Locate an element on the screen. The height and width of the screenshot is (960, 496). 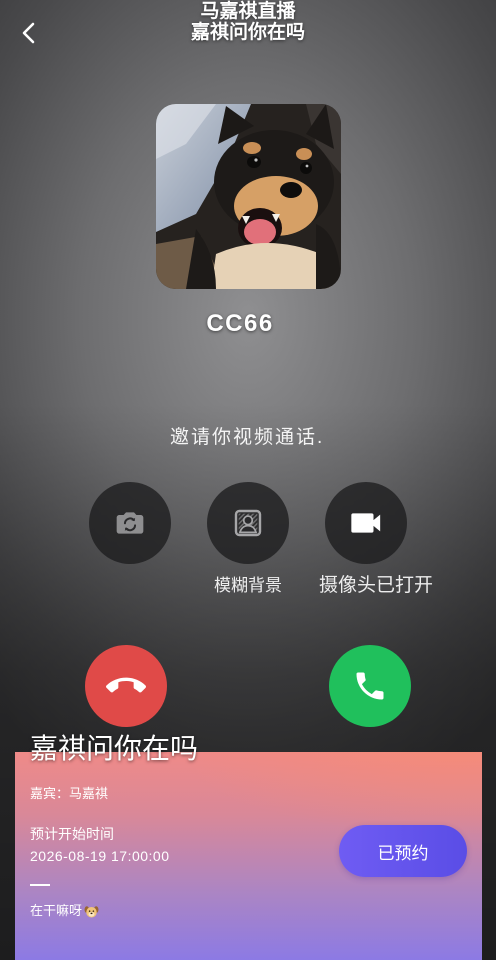
live-title: 马嘉祺直播 is located at coordinates (248, 11).